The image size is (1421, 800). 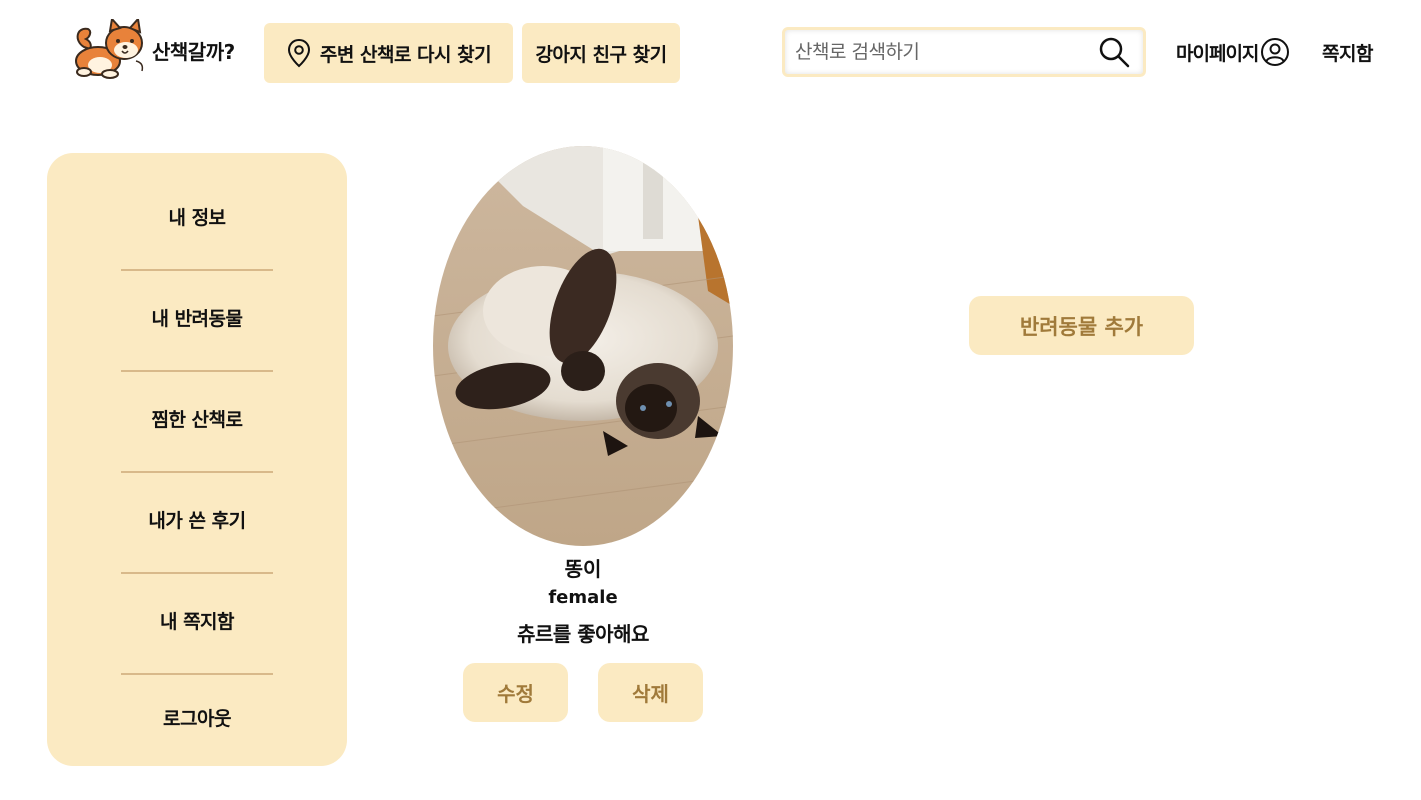 I want to click on sidebar-item-my-messages: 내 쪽지함, so click(x=197, y=620).